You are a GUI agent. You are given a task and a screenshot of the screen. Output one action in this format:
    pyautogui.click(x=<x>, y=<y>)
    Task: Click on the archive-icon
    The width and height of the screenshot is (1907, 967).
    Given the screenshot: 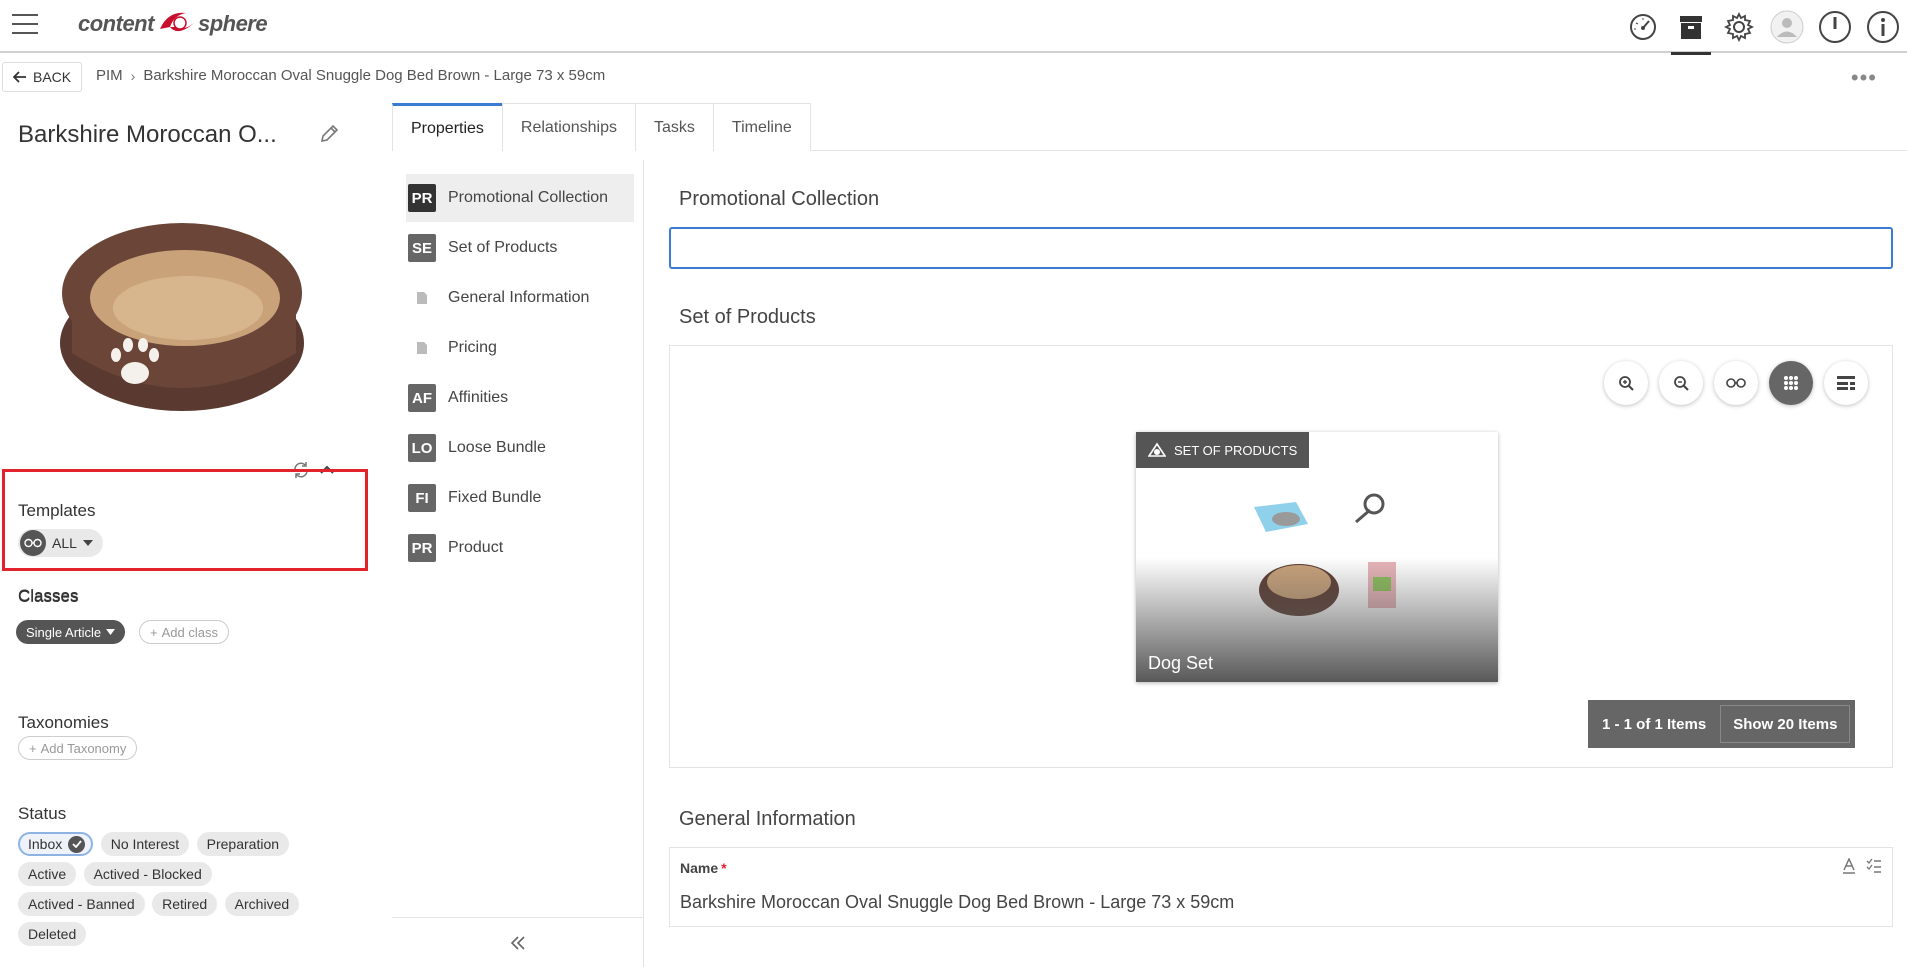 What is the action you would take?
    pyautogui.click(x=1691, y=27)
    